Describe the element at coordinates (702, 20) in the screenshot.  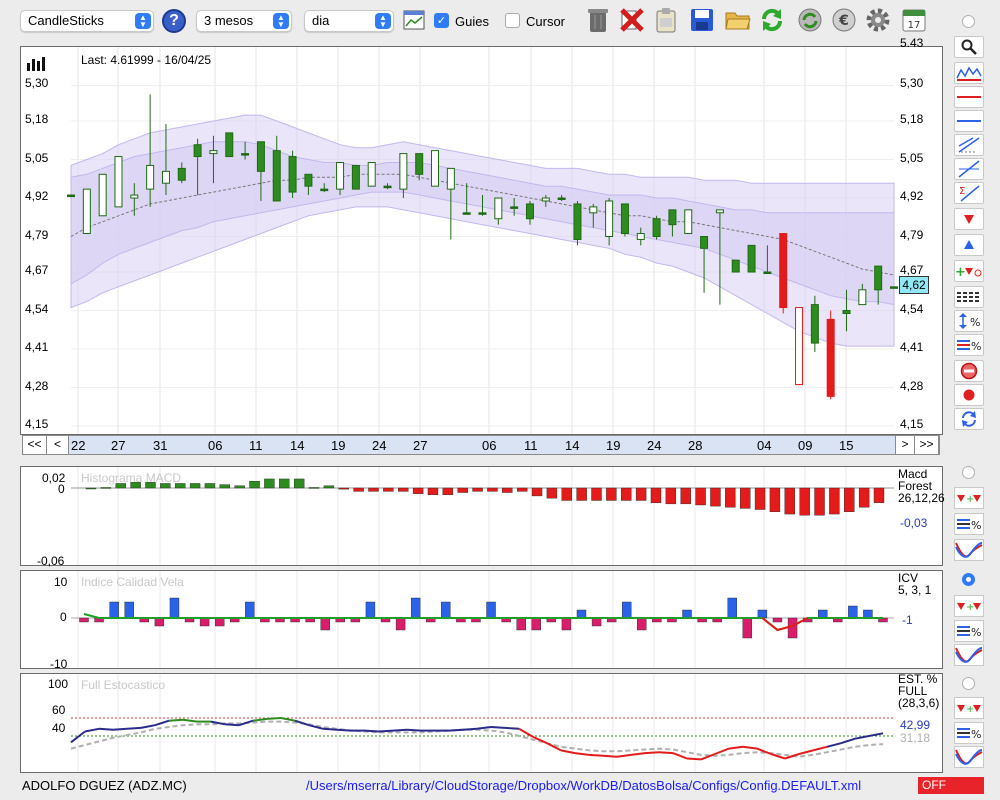
I see `save-icon` at that location.